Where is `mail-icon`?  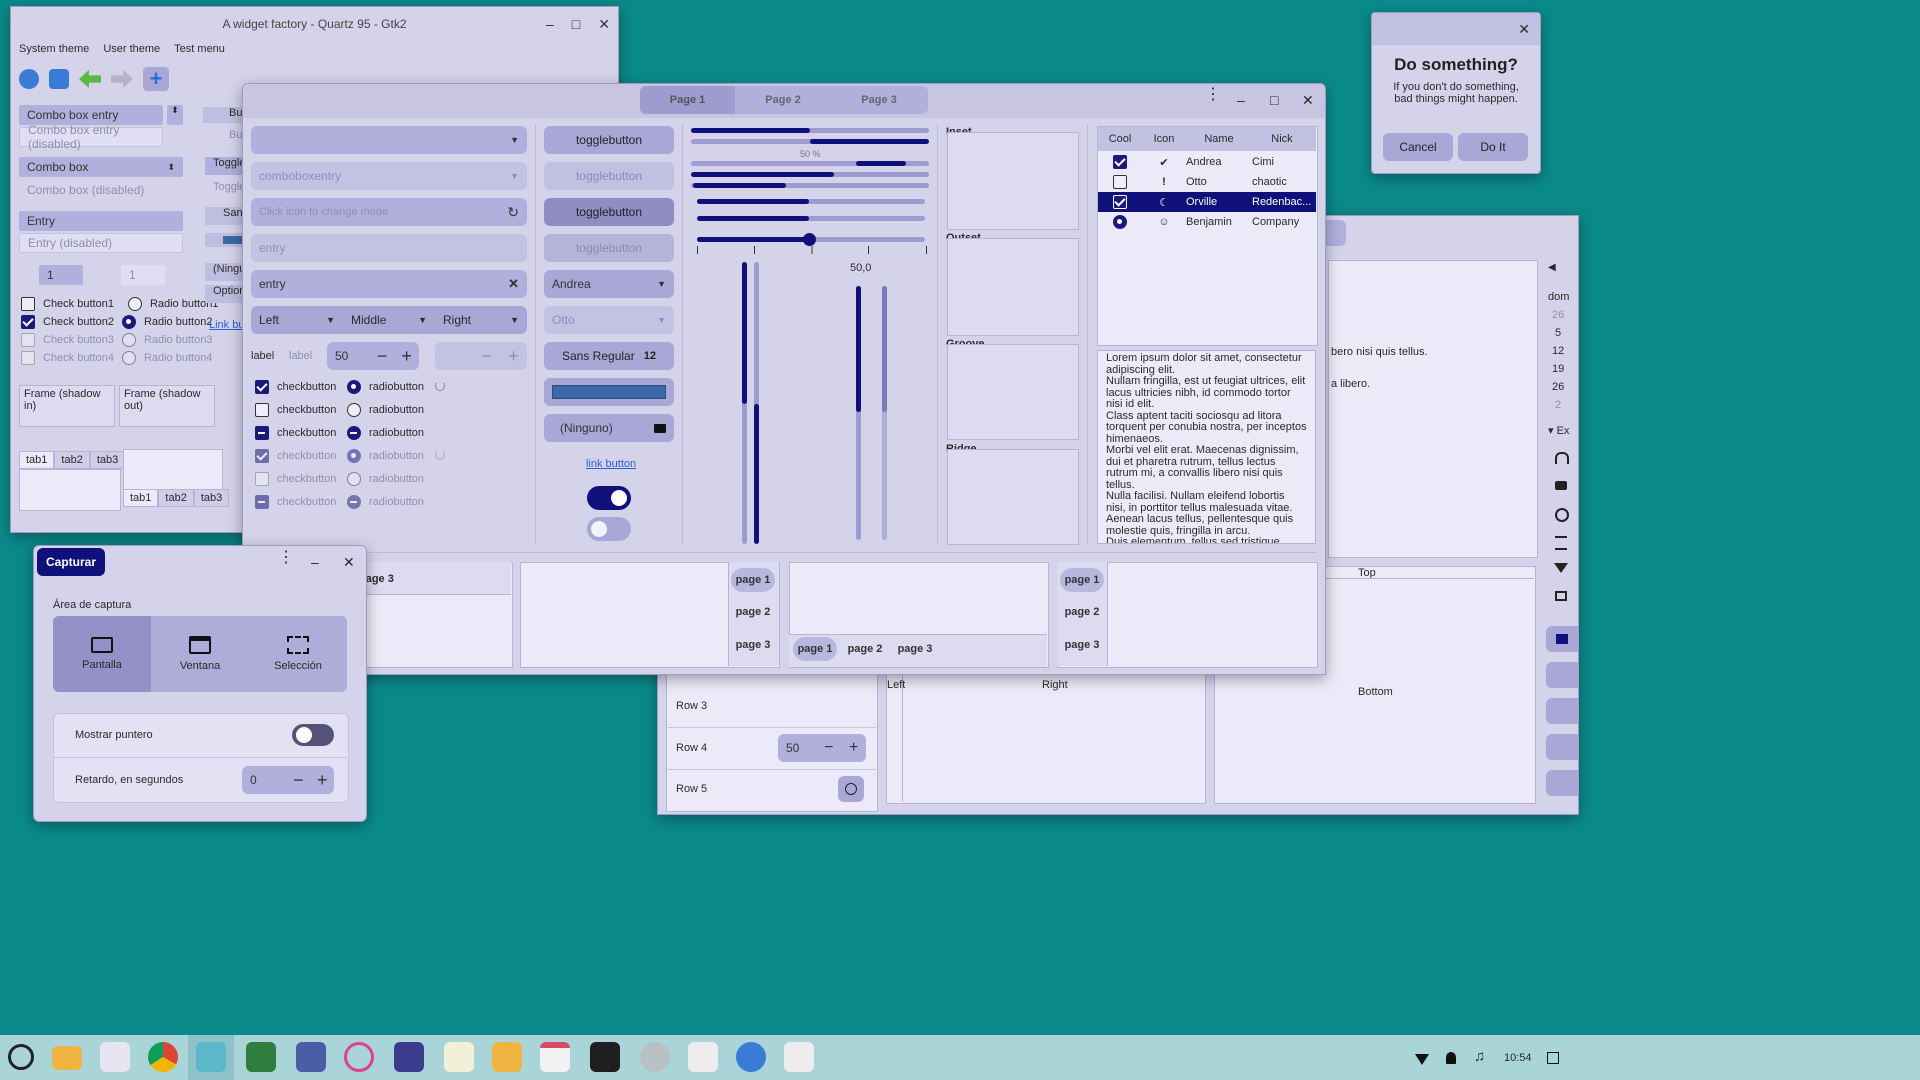 mail-icon is located at coordinates (507, 1057).